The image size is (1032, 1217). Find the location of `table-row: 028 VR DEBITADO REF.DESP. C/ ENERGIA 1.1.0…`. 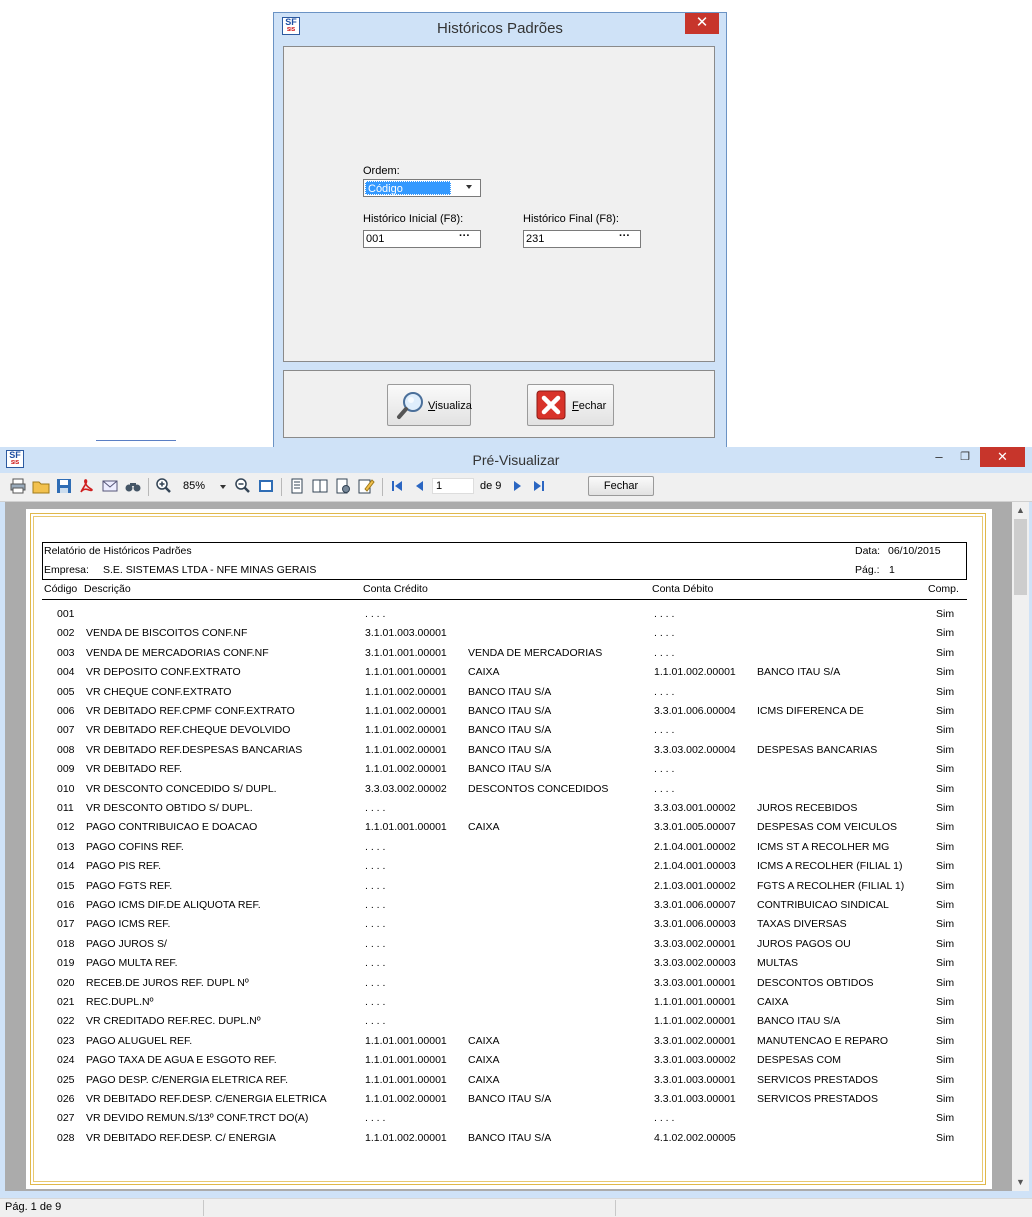

table-row: 028 VR DEBITADO REF.DESP. C/ ENERGIA 1.1.0… is located at coordinates (506, 1141).